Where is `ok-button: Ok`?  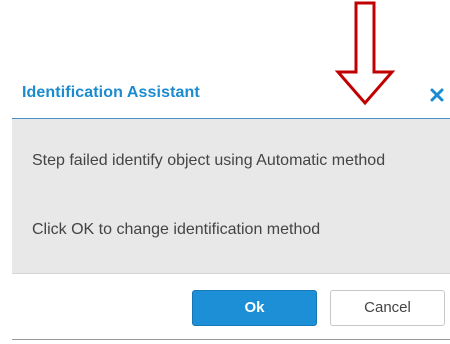
ok-button: Ok is located at coordinates (254, 308).